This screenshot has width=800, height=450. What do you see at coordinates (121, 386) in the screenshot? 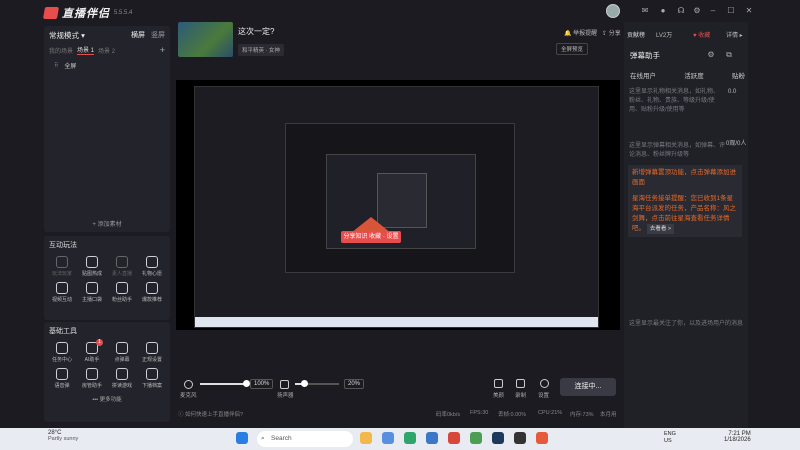
I see `tool-item-label: 拼读游戏` at bounding box center [121, 386].